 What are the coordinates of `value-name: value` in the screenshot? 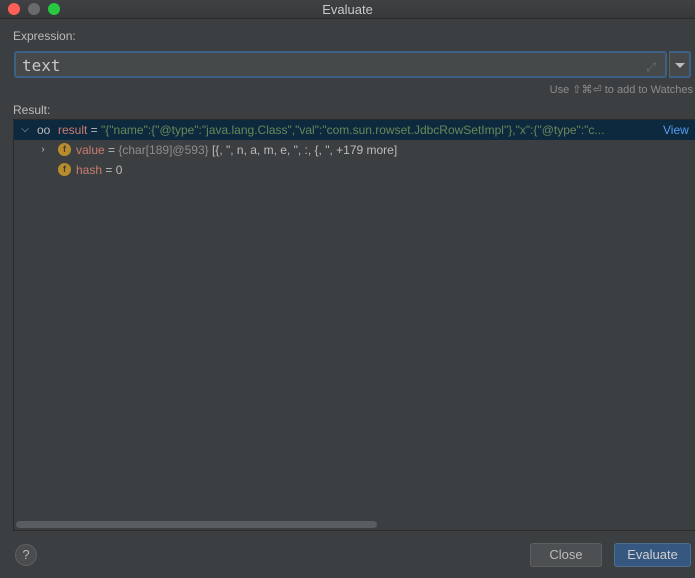 It's located at (90, 150).